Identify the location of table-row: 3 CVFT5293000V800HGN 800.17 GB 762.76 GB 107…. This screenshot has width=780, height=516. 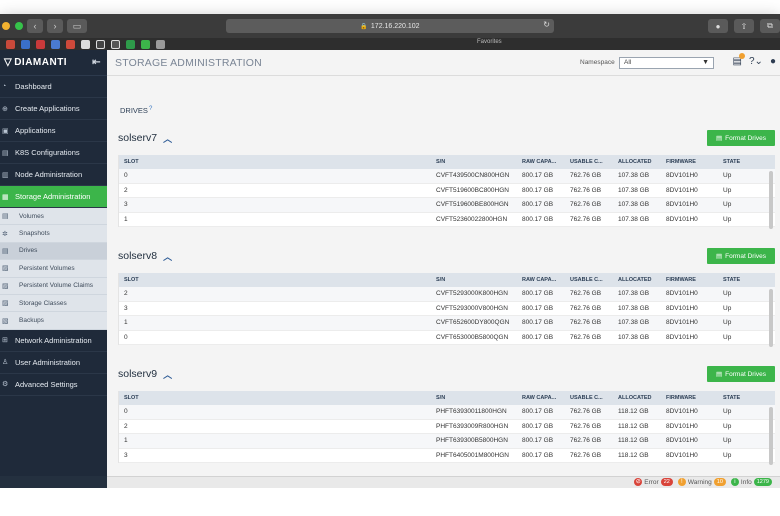
(447, 309).